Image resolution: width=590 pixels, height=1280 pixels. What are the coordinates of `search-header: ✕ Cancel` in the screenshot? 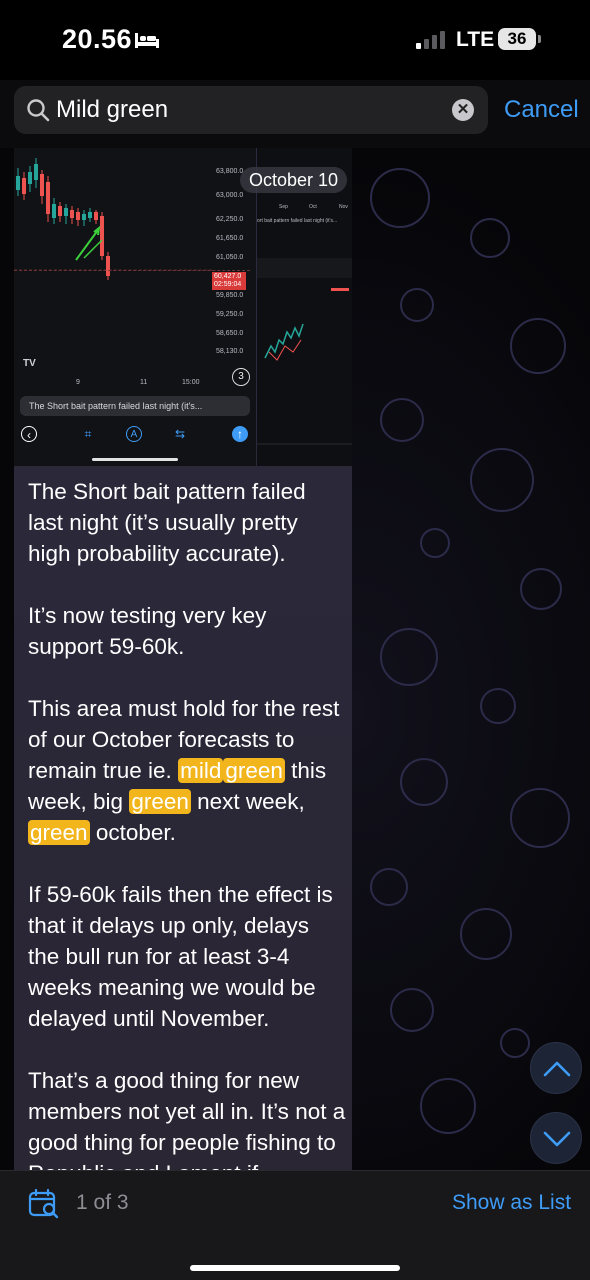 It's located at (295, 114).